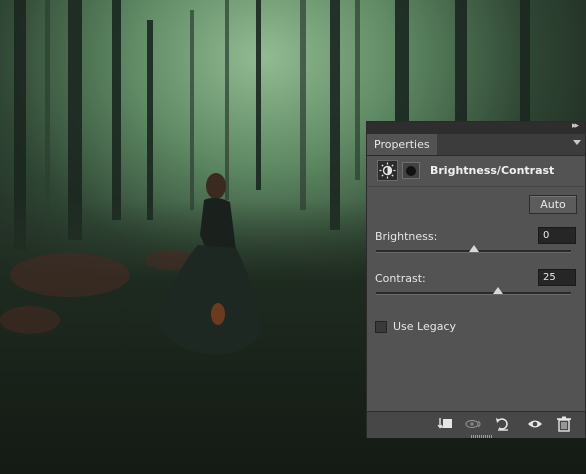  Describe the element at coordinates (381, 327) in the screenshot. I see `use-legacy-checkbox` at that location.